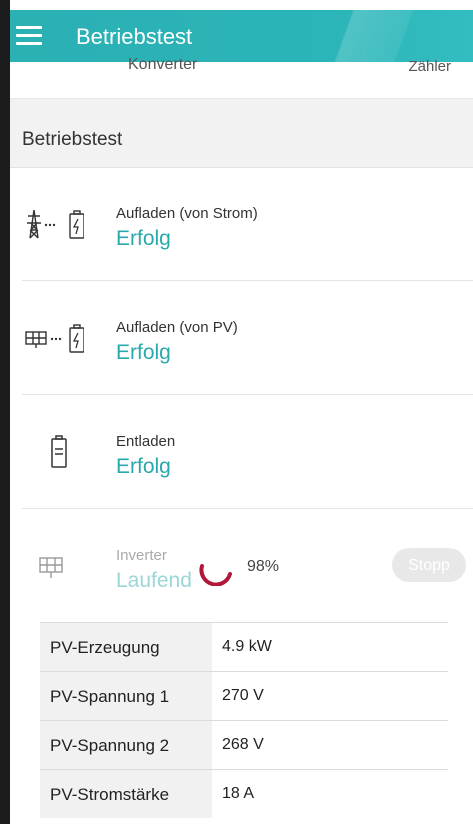  Describe the element at coordinates (241, 77) in the screenshot. I see `scrolled-tabs-strip: Konverter Zähler` at that location.